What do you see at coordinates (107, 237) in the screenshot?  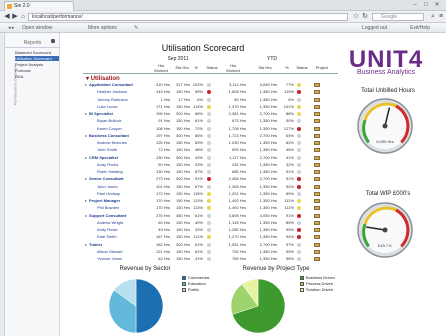 I see `row-name: Kate Smith` at bounding box center [107, 237].